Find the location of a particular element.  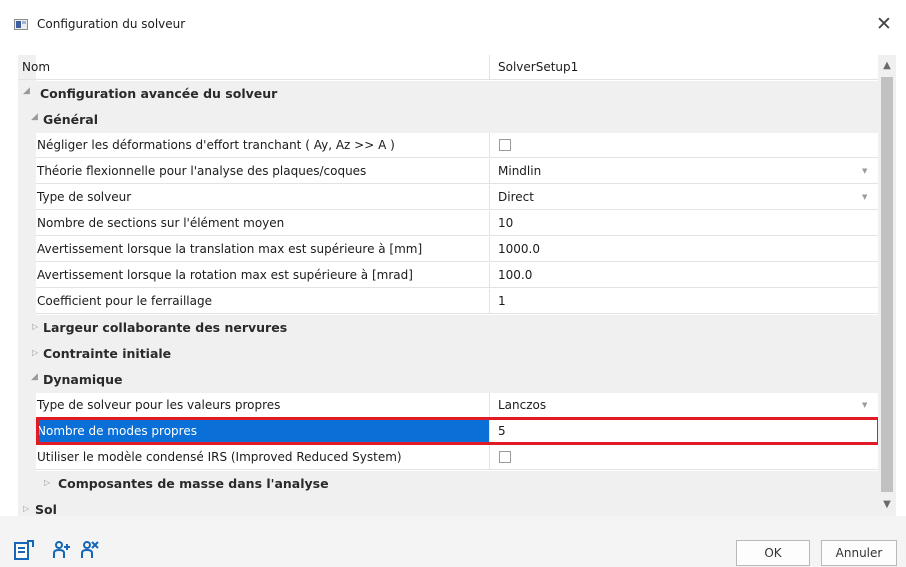

sections-count-field: 10 is located at coordinates (684, 223).